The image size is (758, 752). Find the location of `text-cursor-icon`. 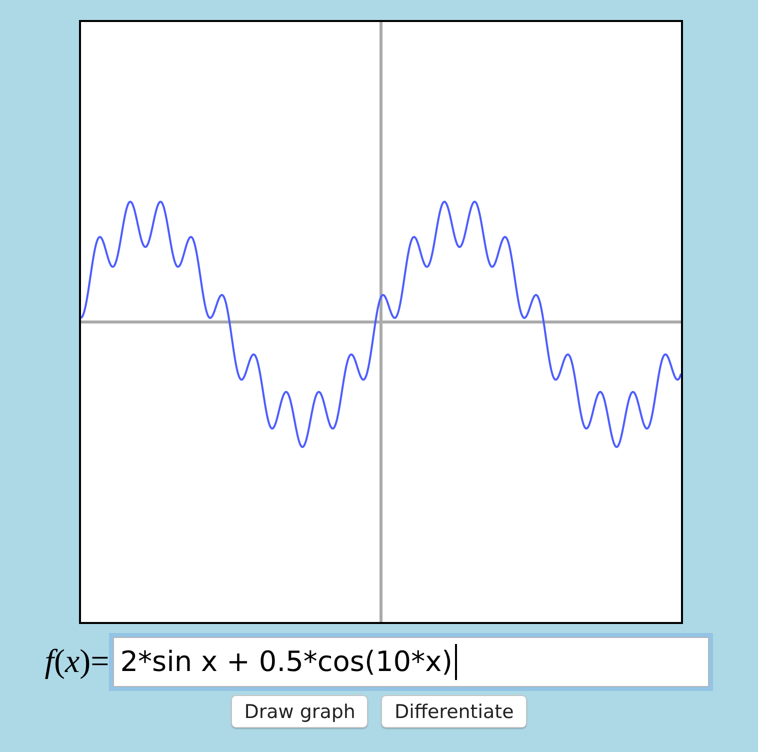

text-cursor-icon is located at coordinates (455, 662).